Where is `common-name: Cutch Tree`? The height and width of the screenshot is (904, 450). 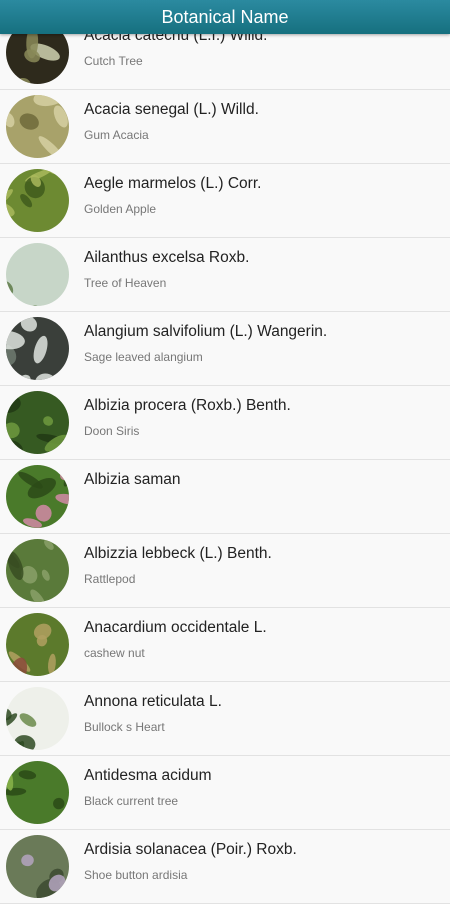 common-name: Cutch Tree is located at coordinates (113, 61).